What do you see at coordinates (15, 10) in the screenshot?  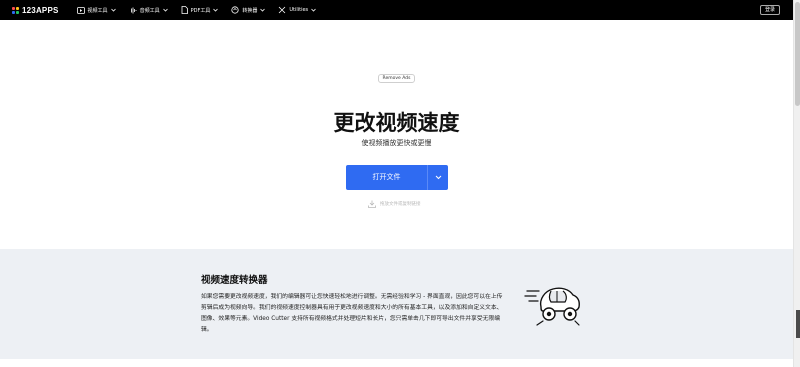 I see `logo-icon` at bounding box center [15, 10].